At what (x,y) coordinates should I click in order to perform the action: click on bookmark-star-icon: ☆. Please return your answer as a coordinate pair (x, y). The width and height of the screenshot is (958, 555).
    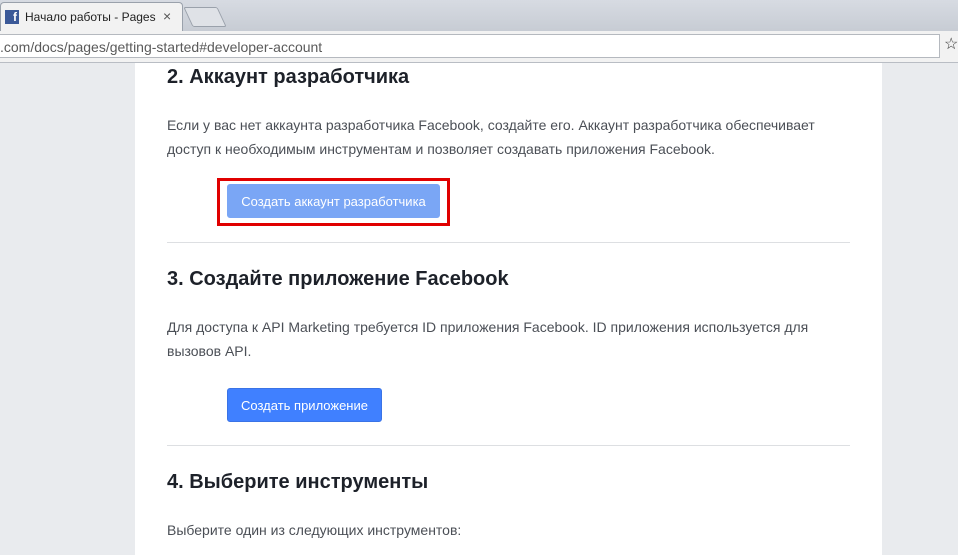
    Looking at the image, I should click on (951, 45).